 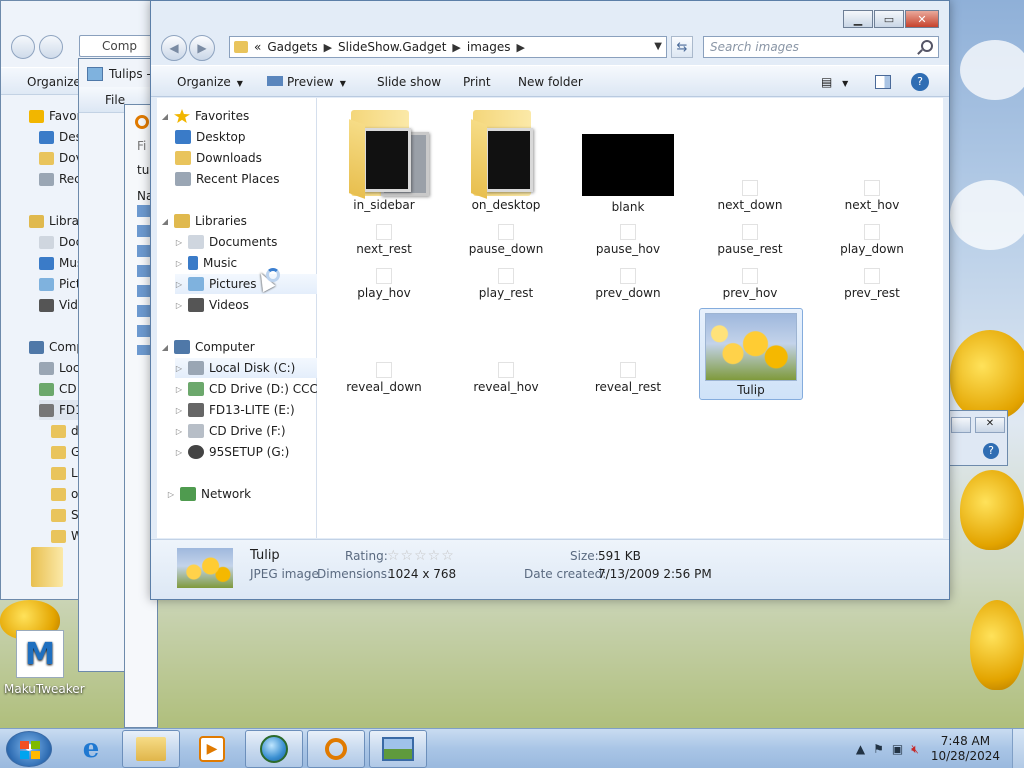 What do you see at coordinates (210, 82) in the screenshot?
I see `organize-button: Organize ▼` at bounding box center [210, 82].